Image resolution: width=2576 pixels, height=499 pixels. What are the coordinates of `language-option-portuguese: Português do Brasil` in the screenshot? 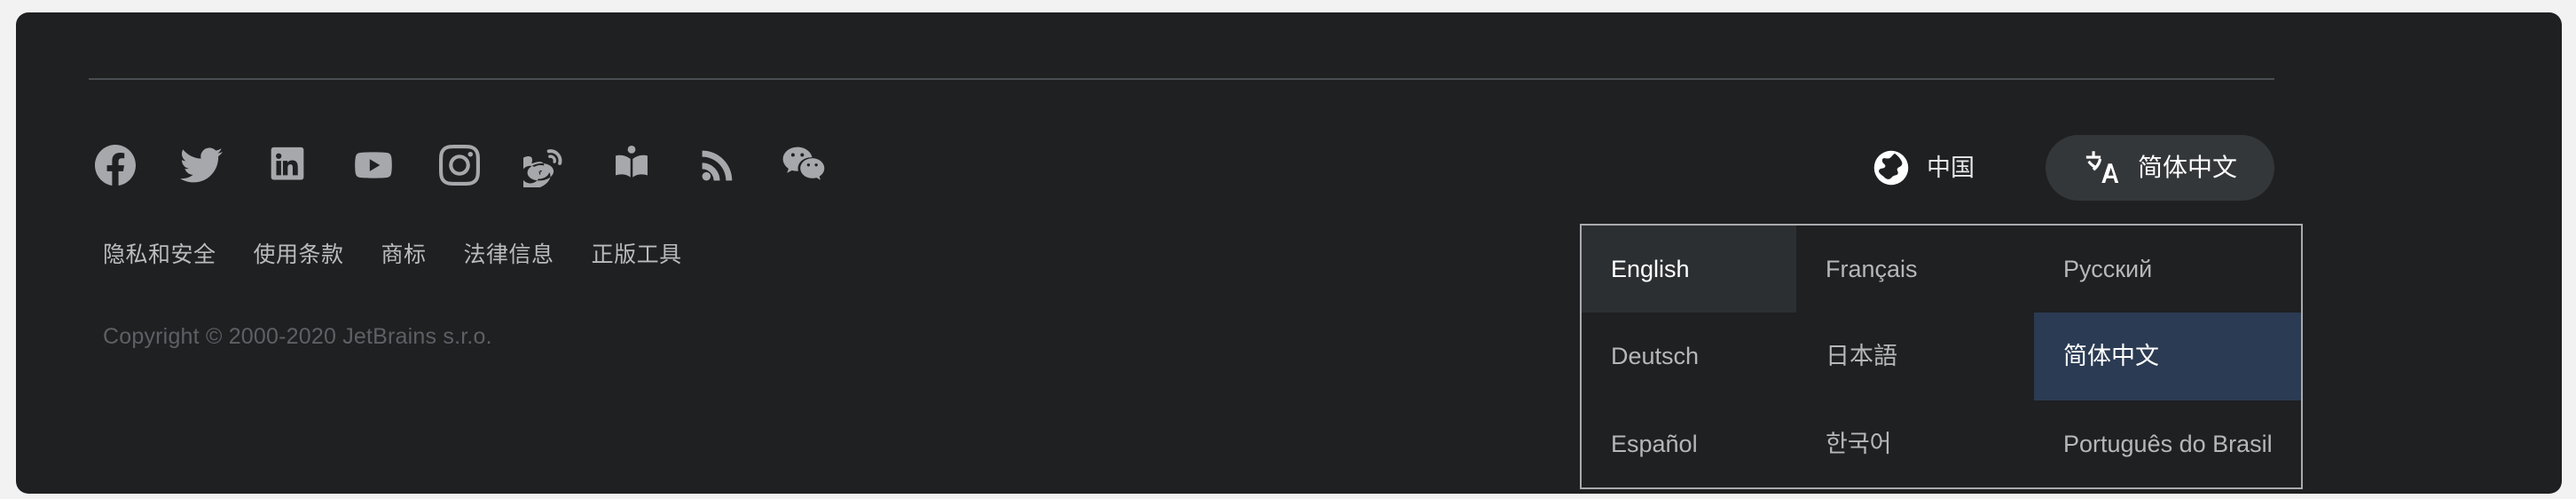 It's located at (2167, 443).